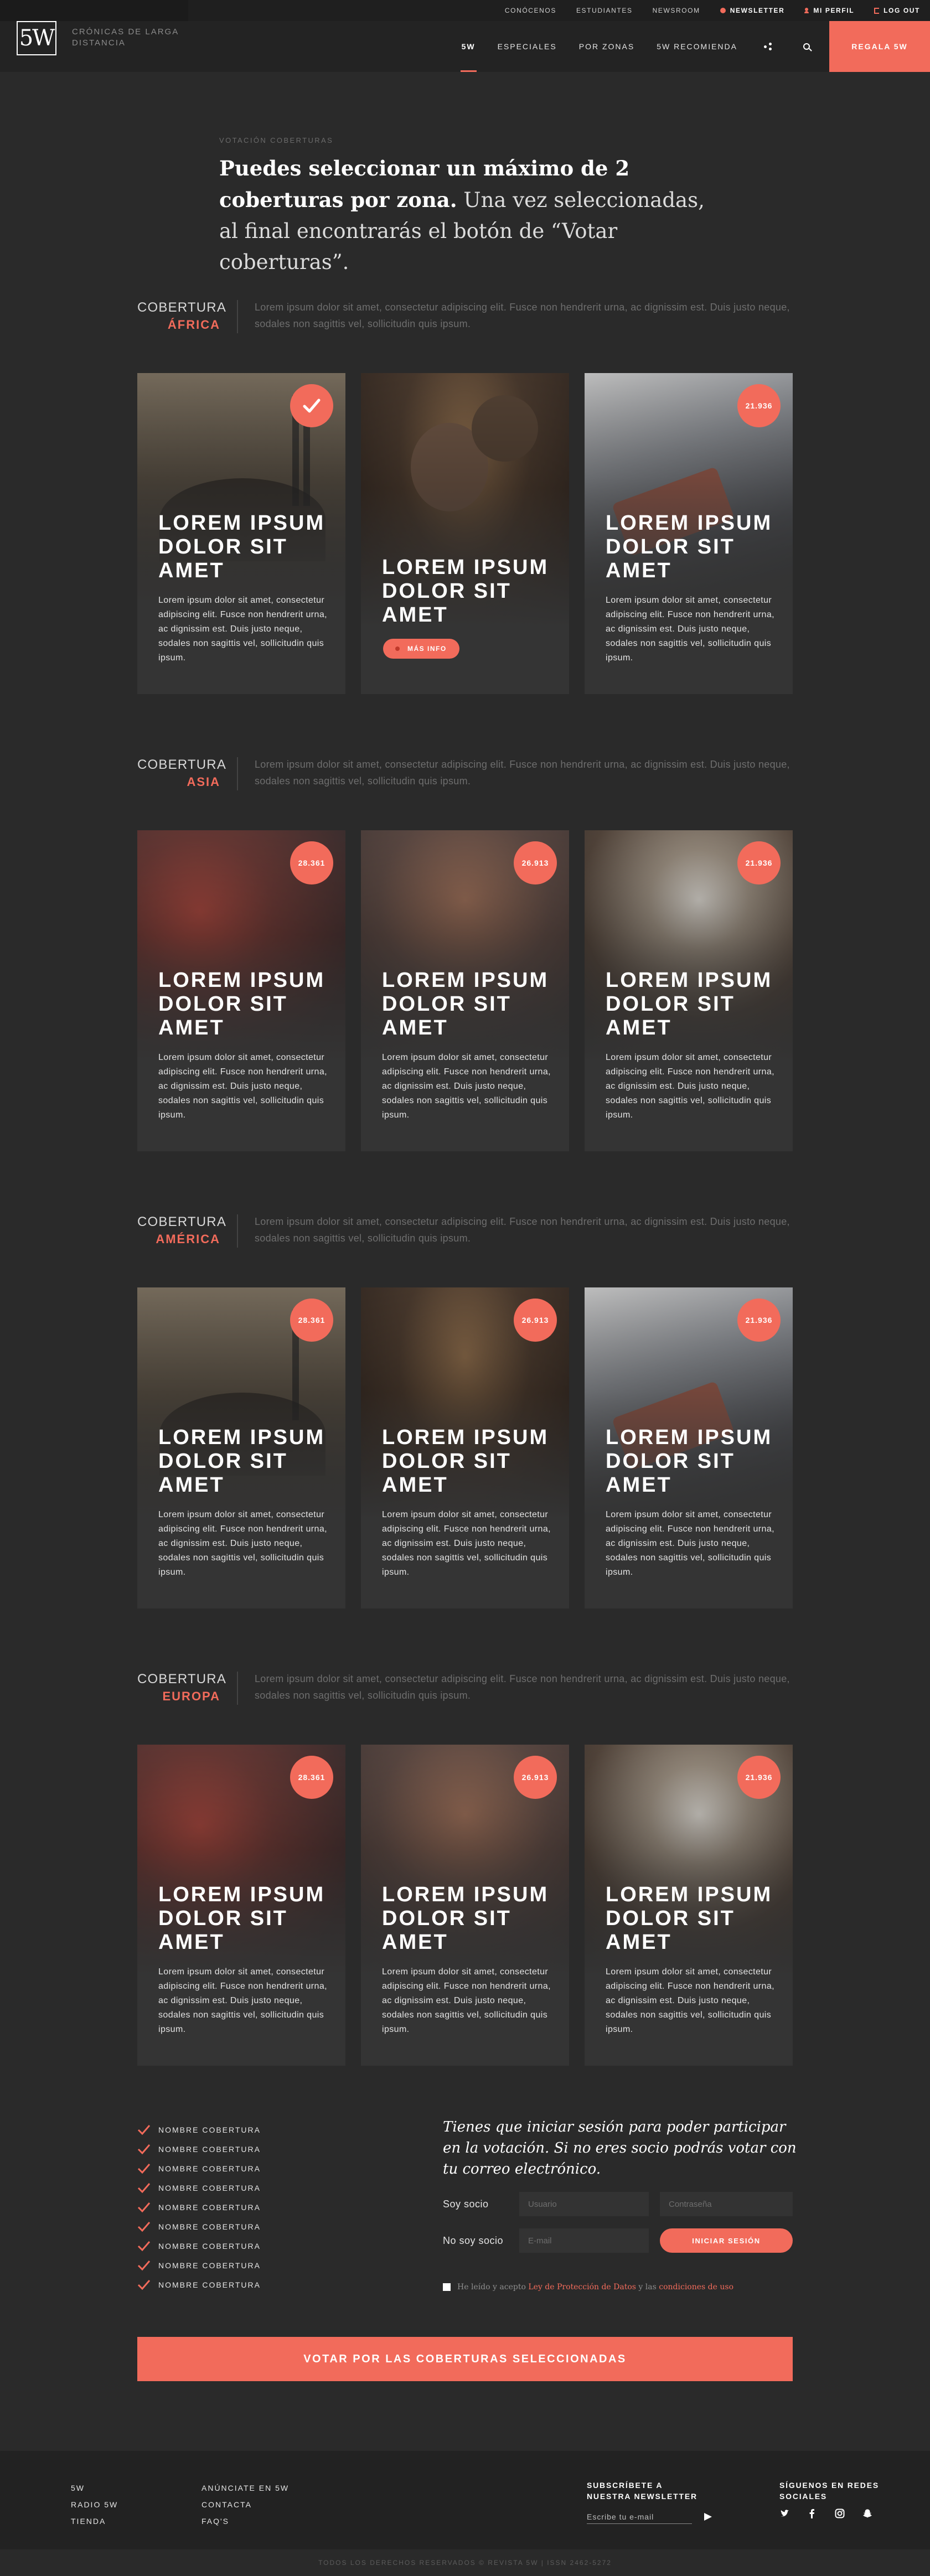  I want to click on footer-link-contacta: Contacta, so click(246, 2504).